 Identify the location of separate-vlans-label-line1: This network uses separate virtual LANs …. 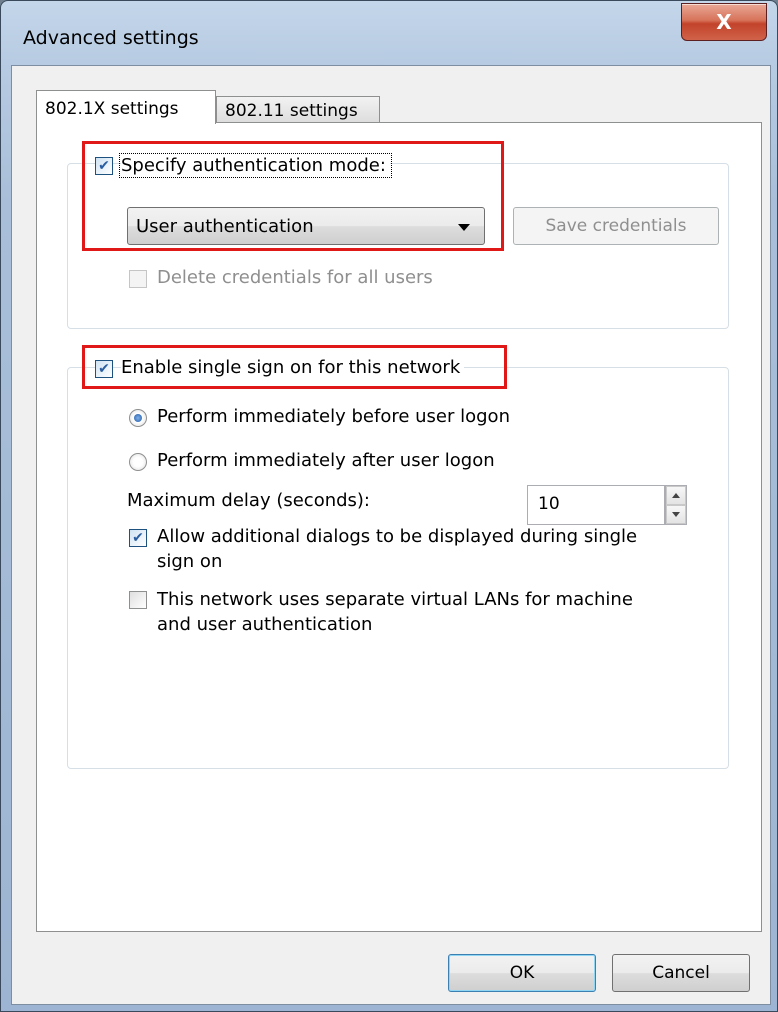
(395, 599).